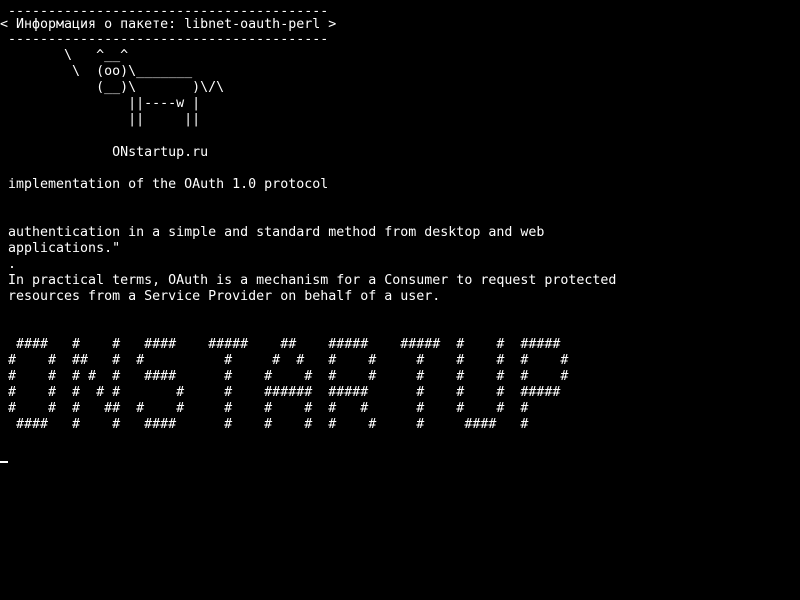 The width and height of the screenshot is (800, 600). I want to click on cow-art-line: (__)\ )\/\, so click(112, 87).